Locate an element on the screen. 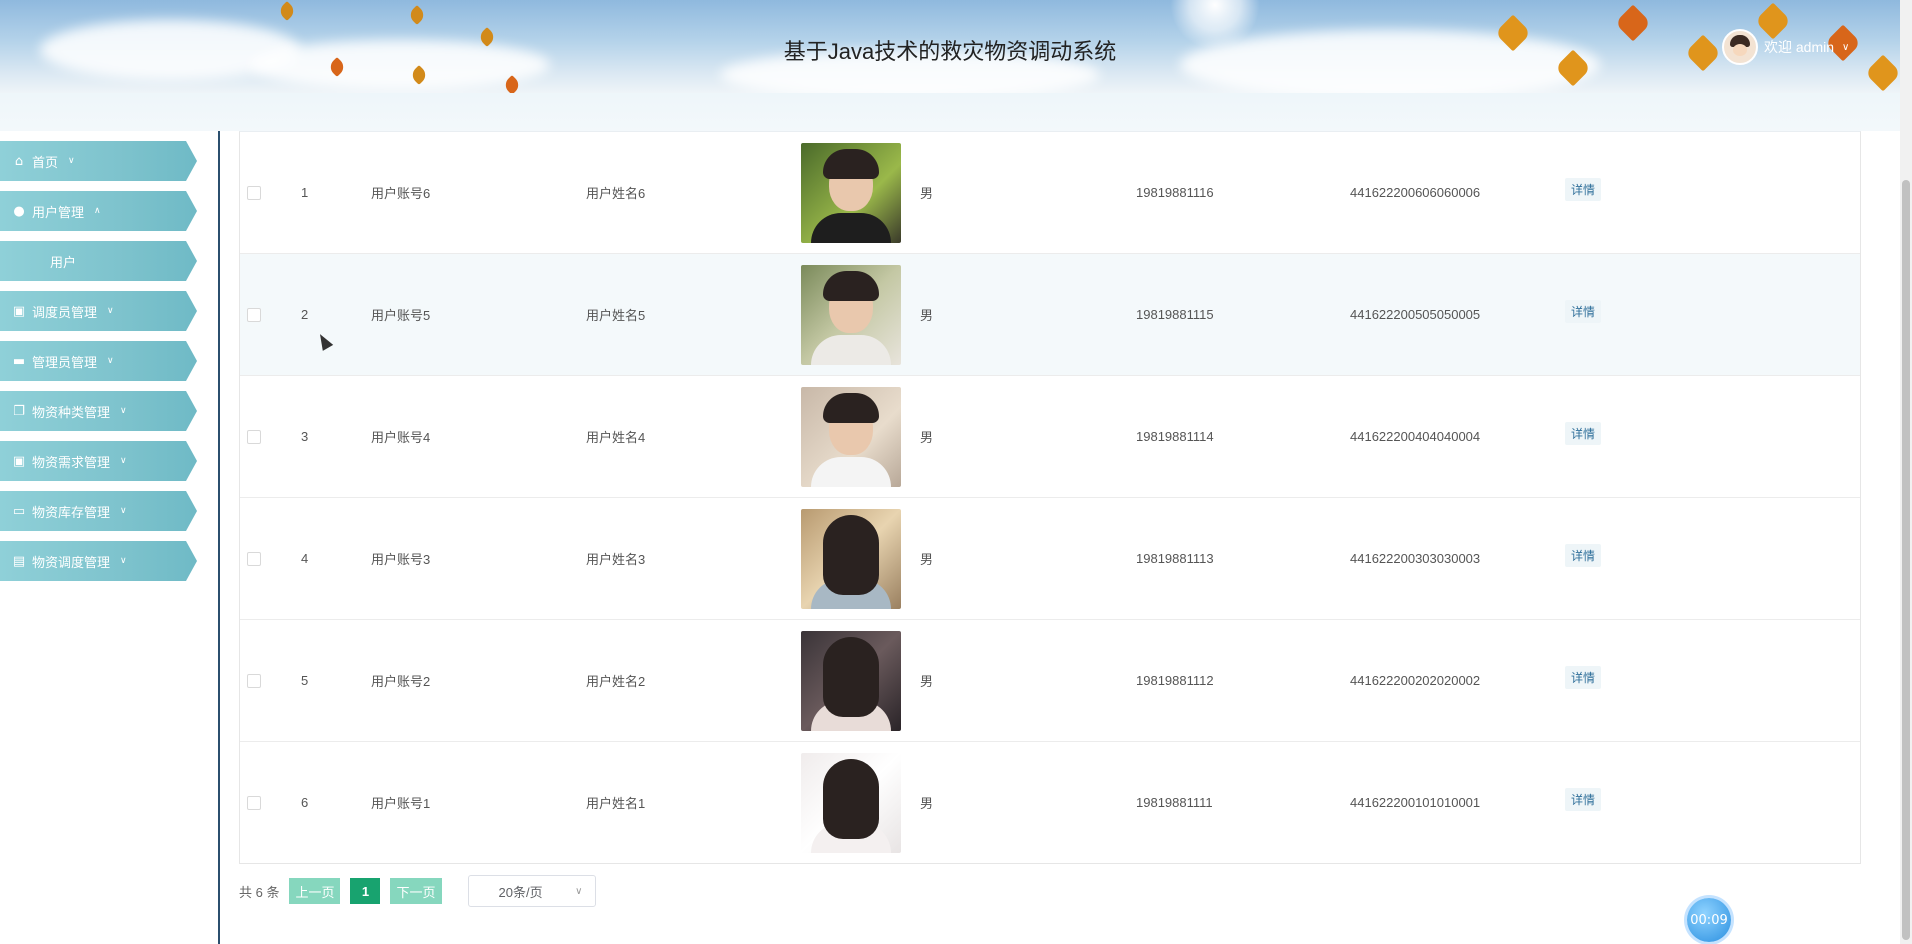 This screenshot has height=944, width=1912. row-index: 4 is located at coordinates (305, 558).